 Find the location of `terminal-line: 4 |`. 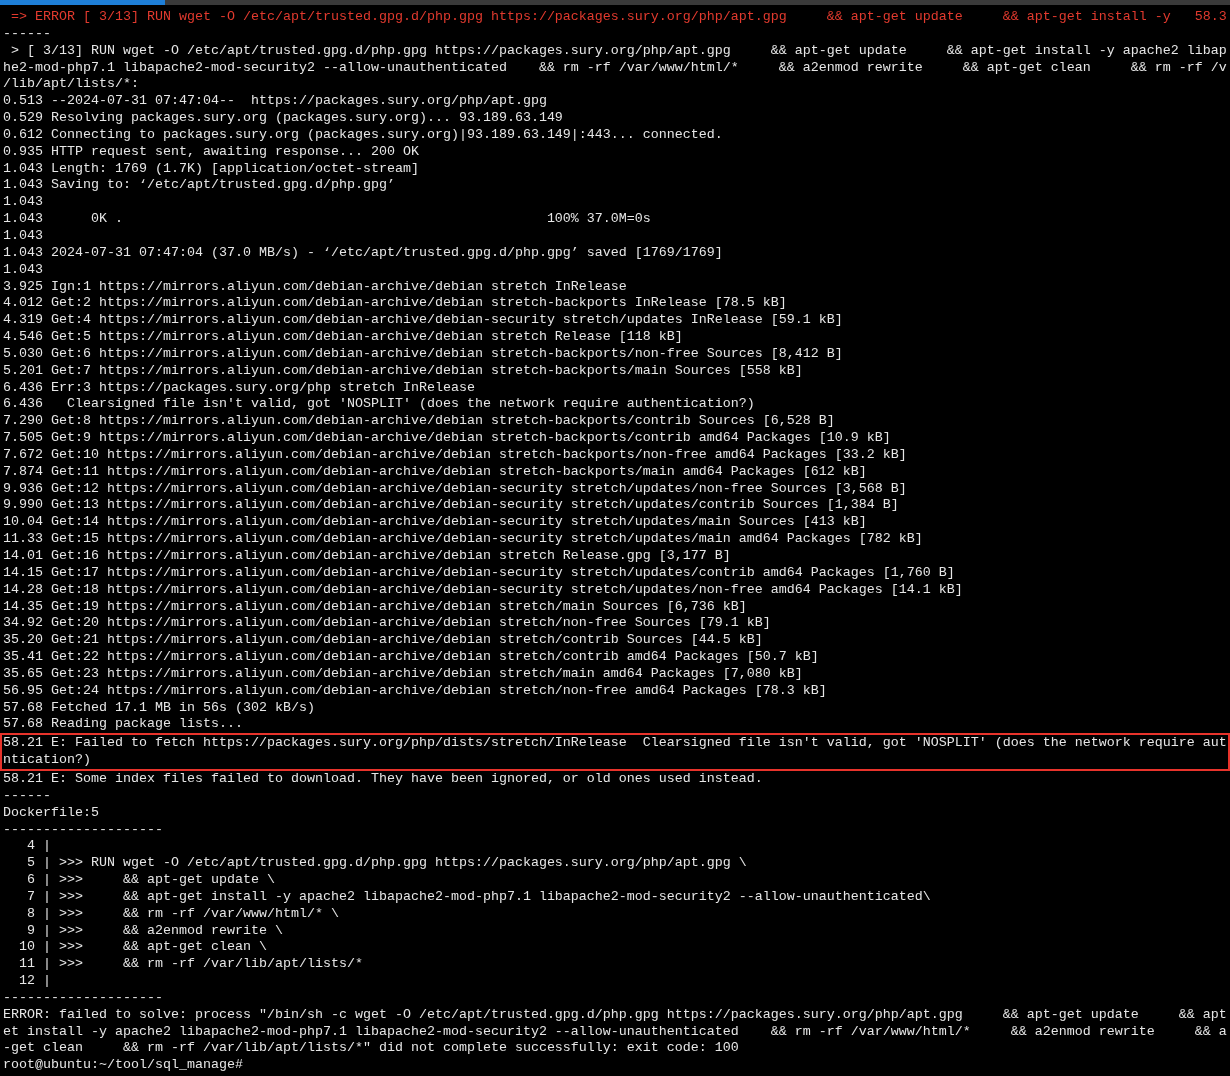

terminal-line: 4 | is located at coordinates (39, 847).